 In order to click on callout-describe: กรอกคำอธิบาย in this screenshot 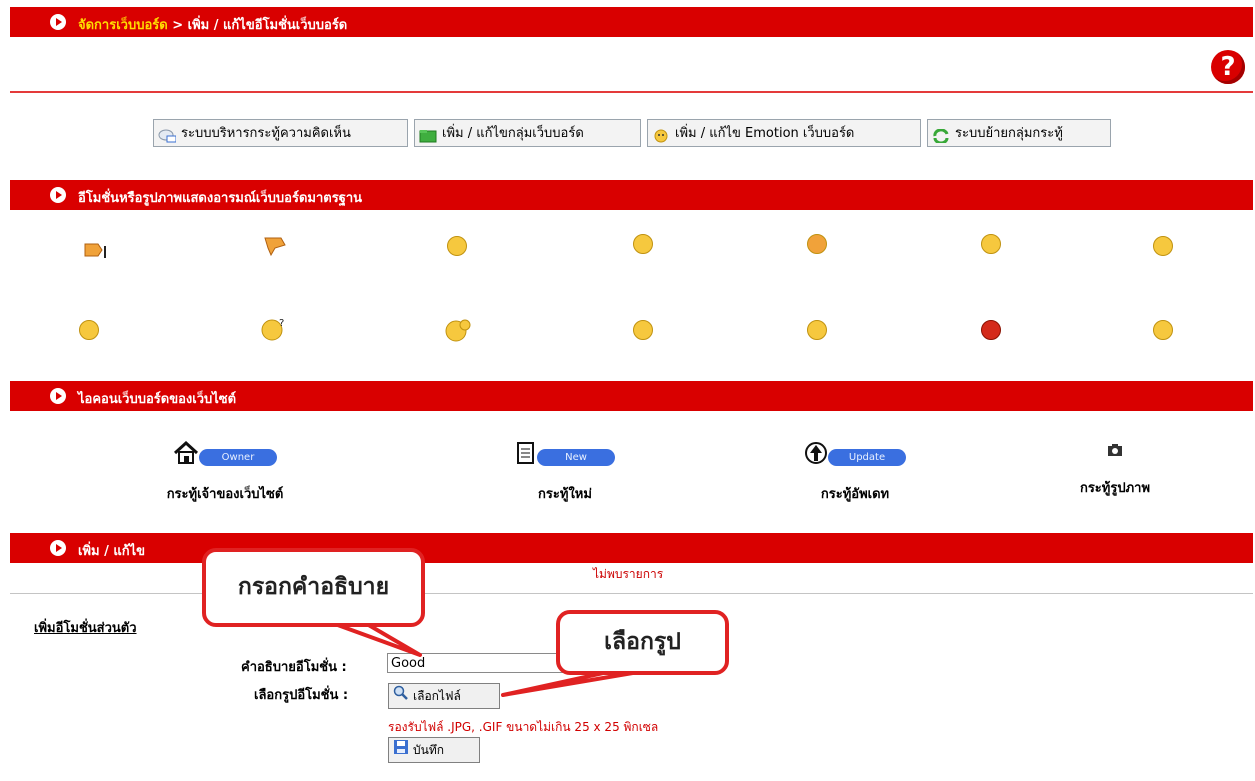, I will do `click(313, 587)`.